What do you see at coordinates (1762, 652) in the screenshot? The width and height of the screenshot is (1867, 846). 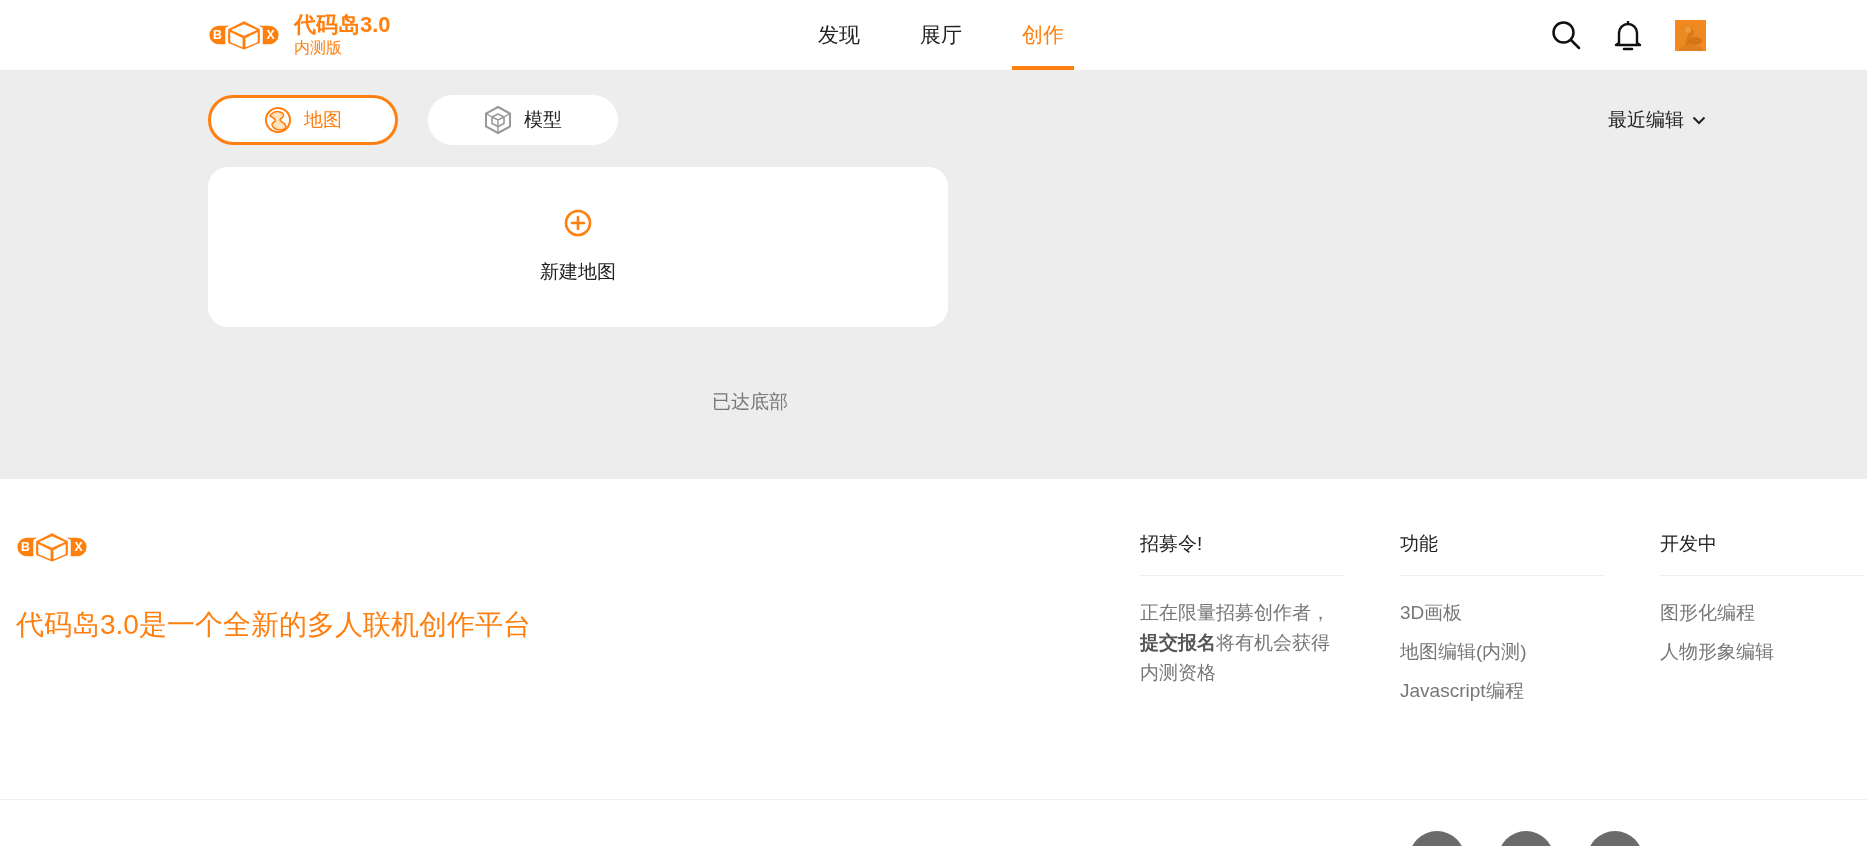 I see `footer-link: 人物形象编辑` at bounding box center [1762, 652].